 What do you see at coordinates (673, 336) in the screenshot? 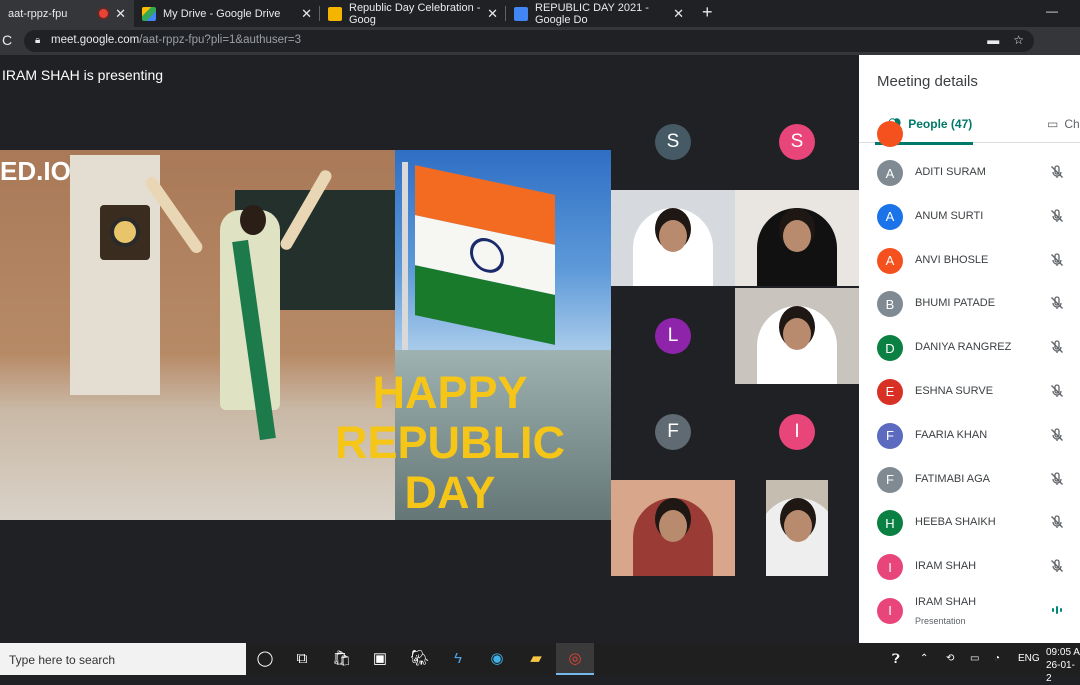
I see `participant-tile: L` at bounding box center [673, 336].